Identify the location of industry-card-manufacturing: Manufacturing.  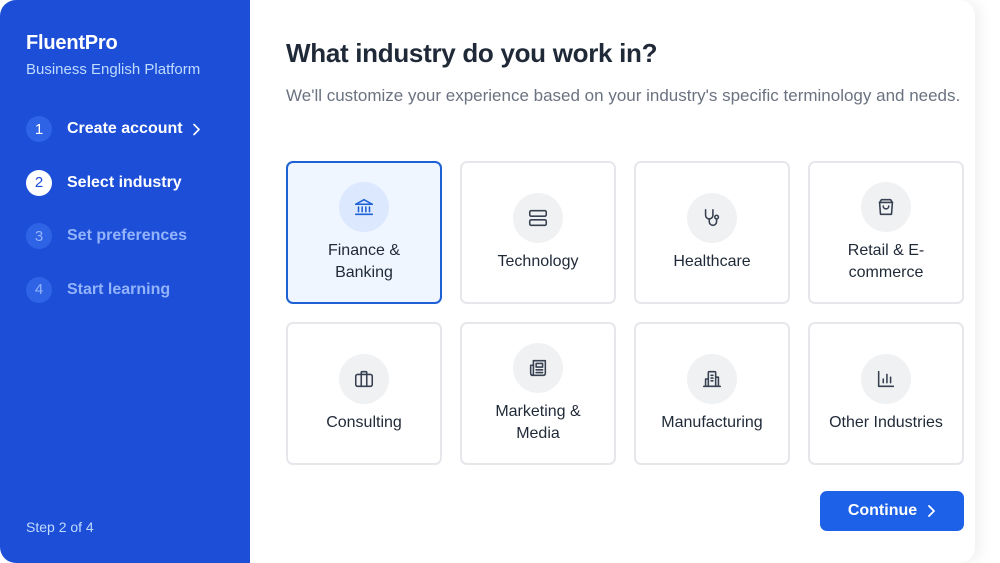
(712, 393).